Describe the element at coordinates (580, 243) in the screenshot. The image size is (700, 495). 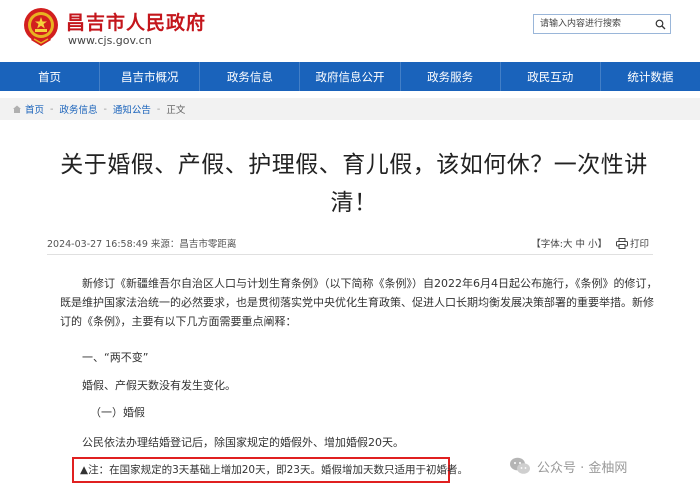
I see `font-size-medium: 中` at that location.